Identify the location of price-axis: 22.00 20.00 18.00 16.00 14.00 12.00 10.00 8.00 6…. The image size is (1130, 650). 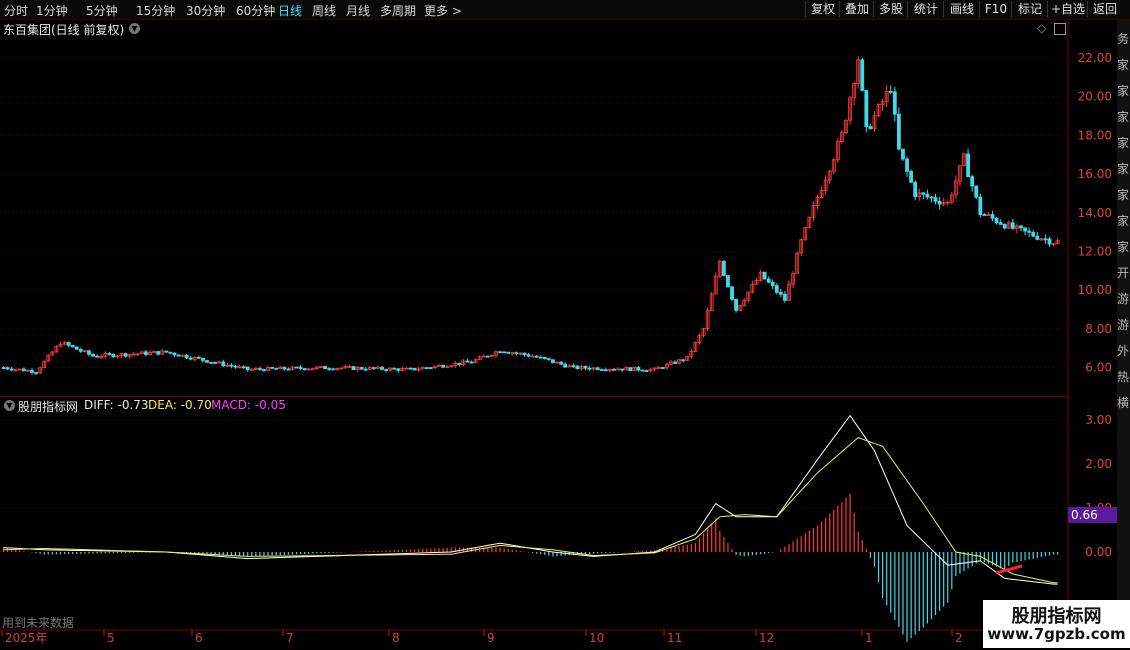
(1095, 213).